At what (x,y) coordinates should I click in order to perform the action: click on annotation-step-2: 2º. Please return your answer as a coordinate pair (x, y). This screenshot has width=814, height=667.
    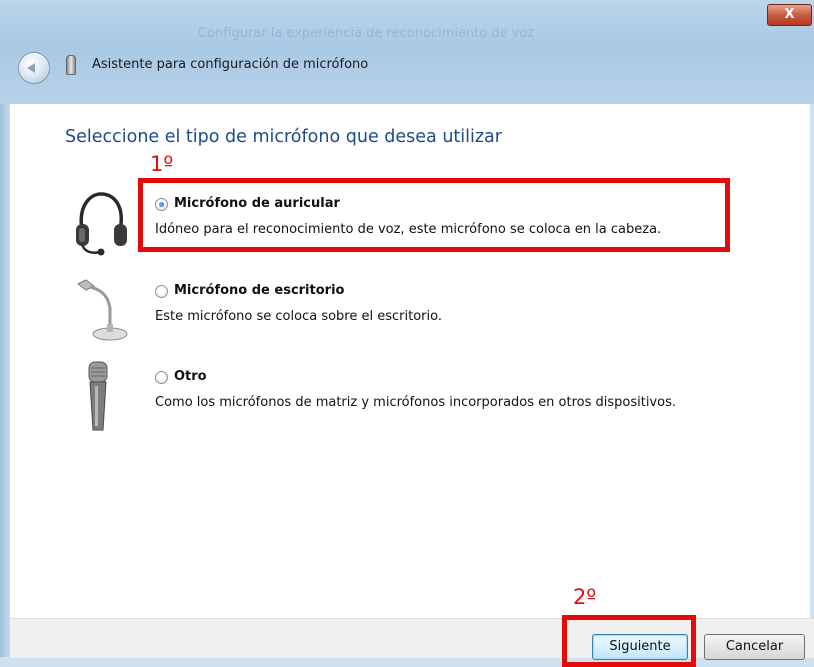
    Looking at the image, I should click on (585, 597).